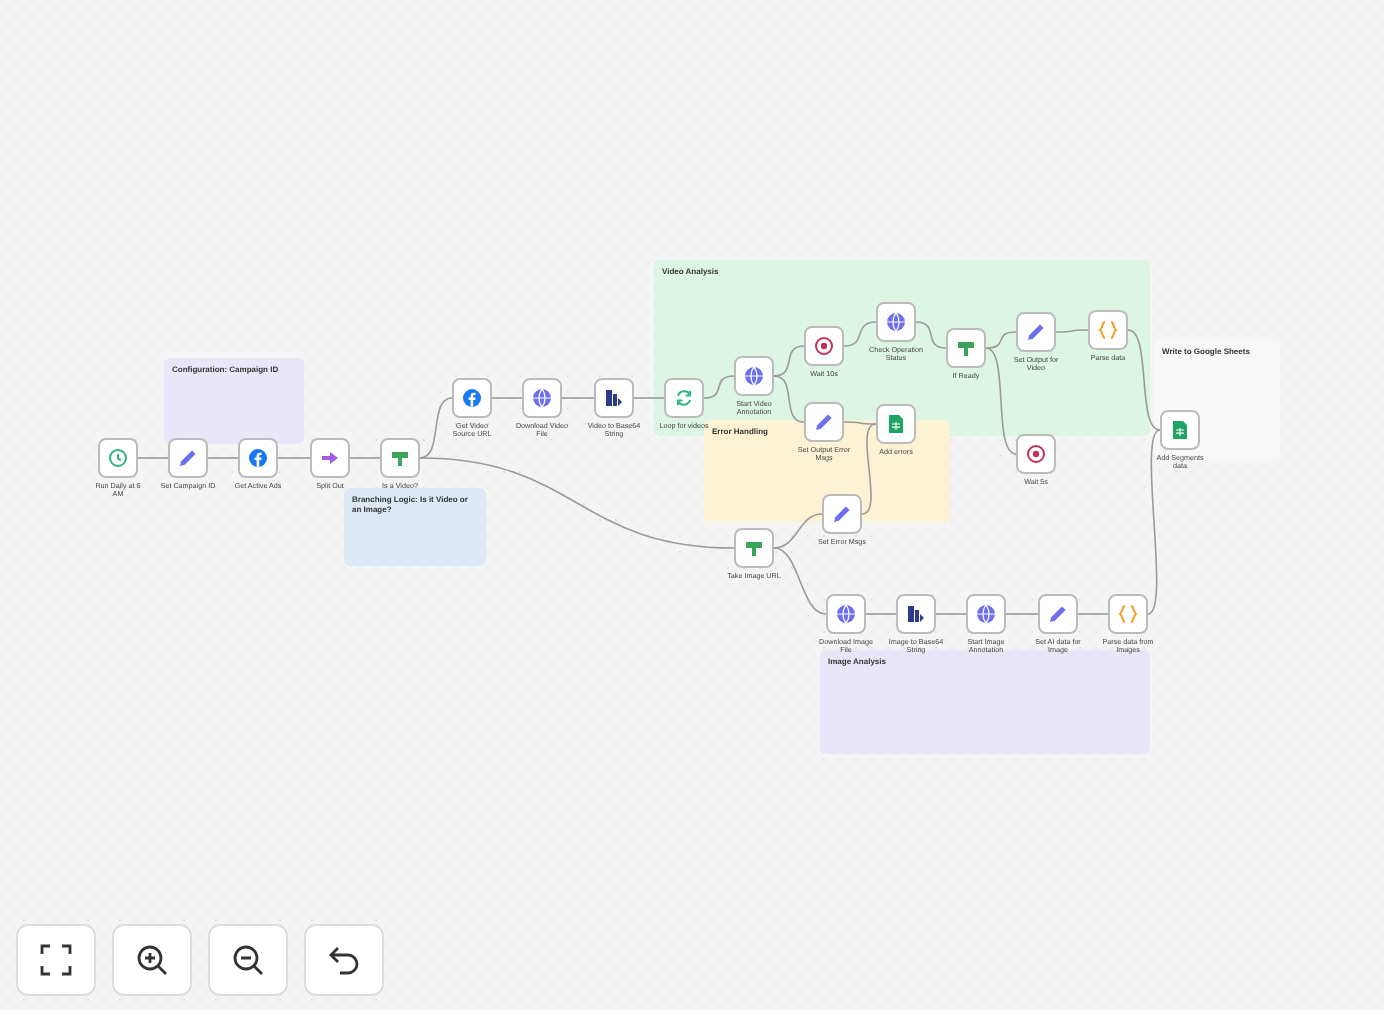 The image size is (1384, 1010). I want to click on fit-view-button, so click(56, 960).